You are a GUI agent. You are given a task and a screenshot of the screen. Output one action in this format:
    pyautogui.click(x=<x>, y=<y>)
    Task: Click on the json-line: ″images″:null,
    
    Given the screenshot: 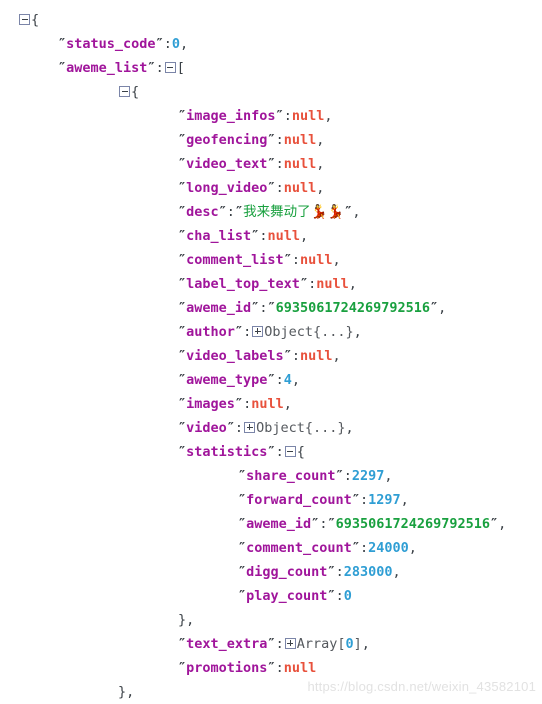 What is the action you would take?
    pyautogui.click(x=271, y=404)
    